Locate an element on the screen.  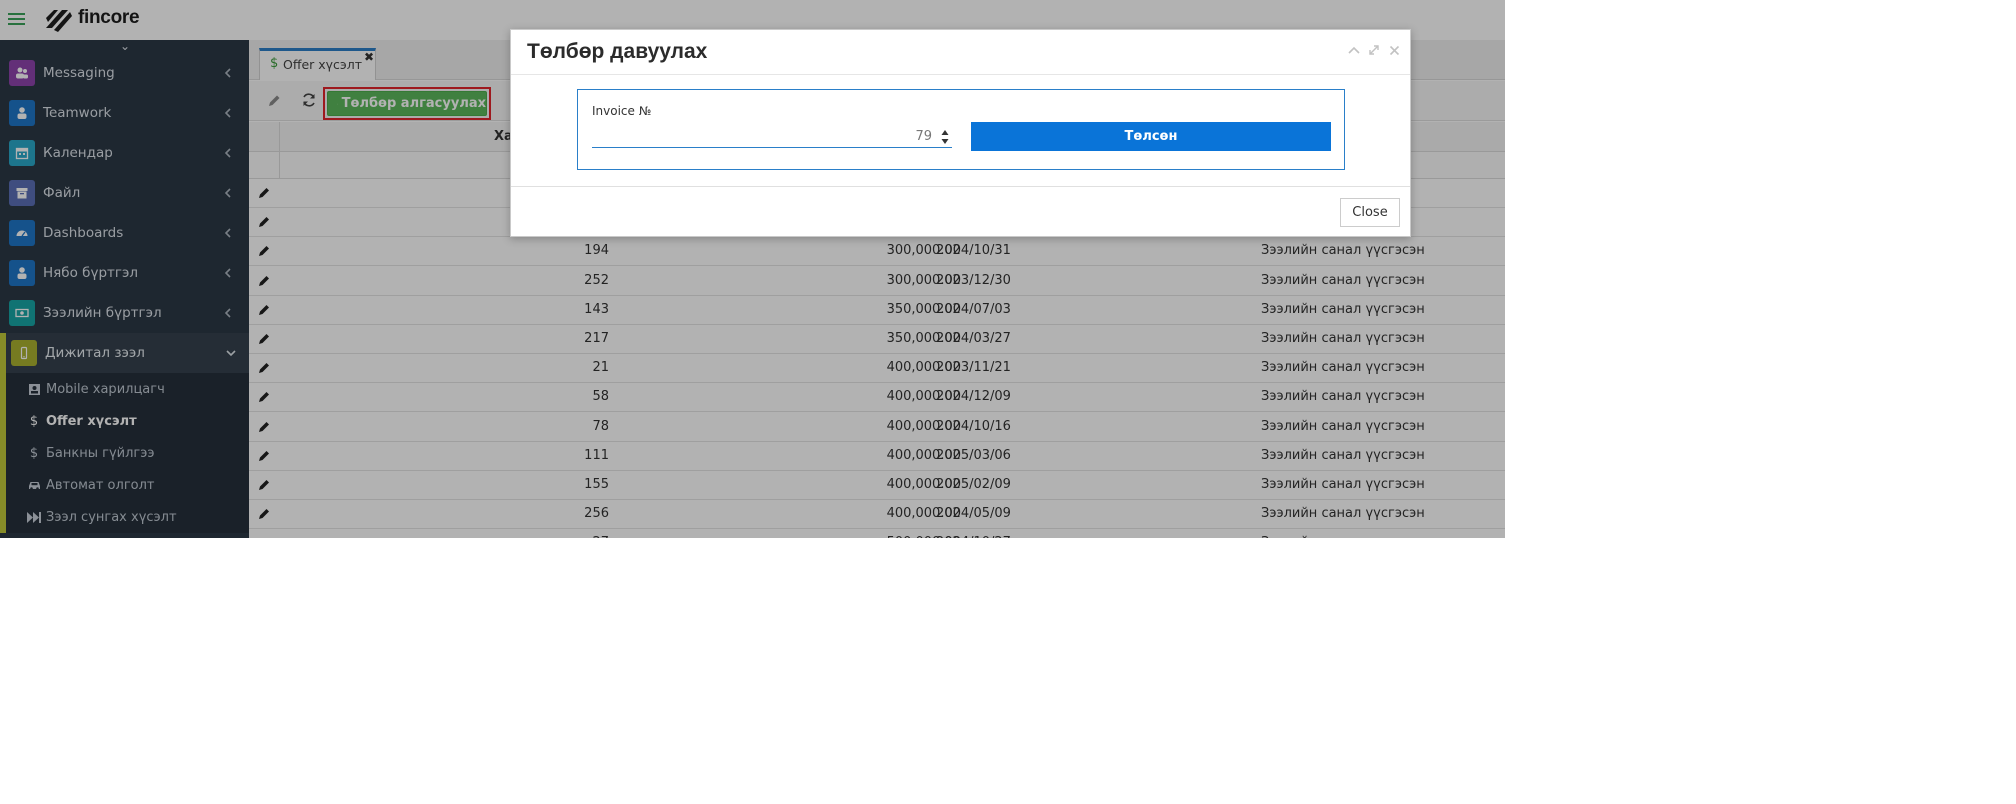
invoice-number-input is located at coordinates (772, 137).